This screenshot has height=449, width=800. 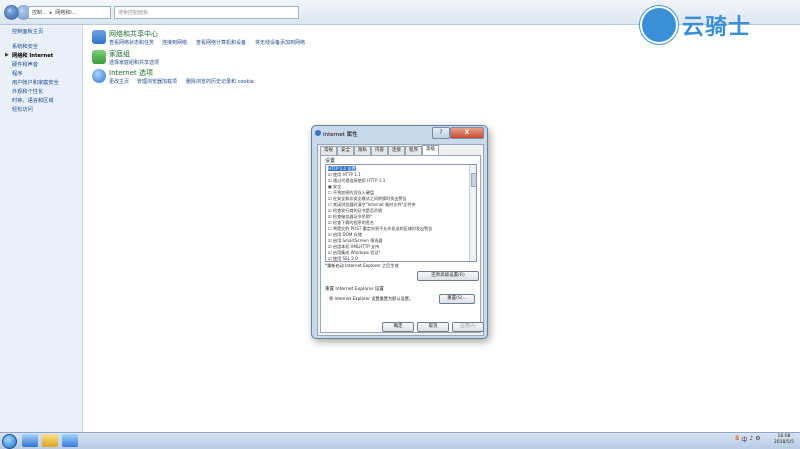 I want to click on settings-item: ☑ 检查服务器证书吊销*, so click(x=350, y=216).